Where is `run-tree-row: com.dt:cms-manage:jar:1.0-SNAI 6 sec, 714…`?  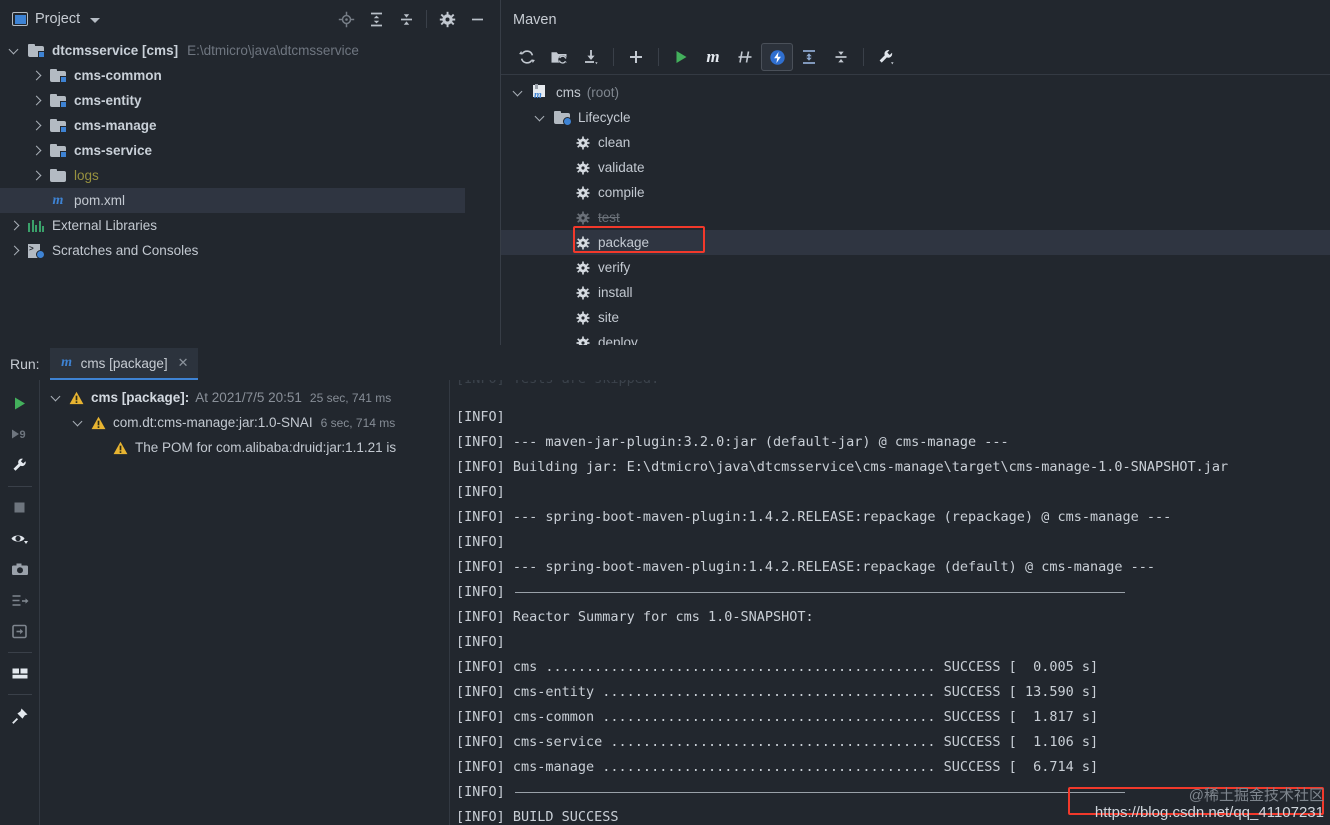
run-tree-row: com.dt:cms-manage:jar:1.0-SNAI 6 sec, 714… is located at coordinates (244, 422).